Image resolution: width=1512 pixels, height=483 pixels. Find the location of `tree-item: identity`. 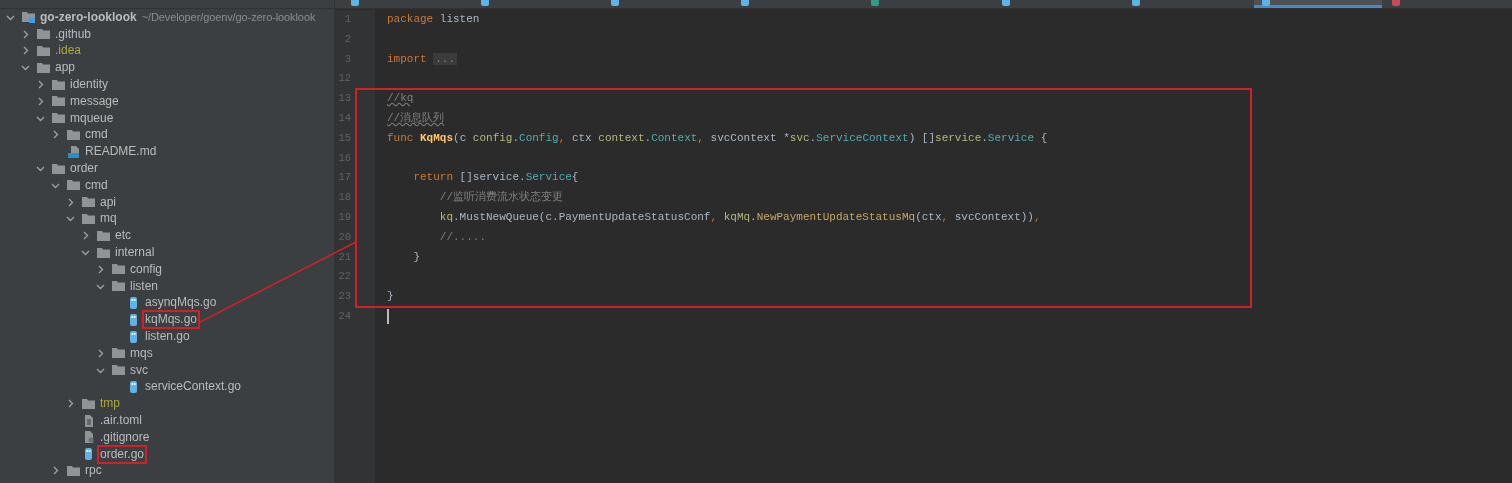

tree-item: identity is located at coordinates (89, 85).